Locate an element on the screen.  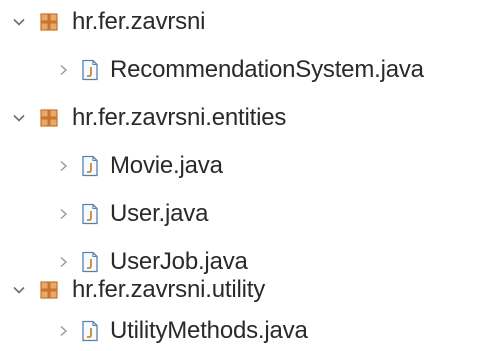
file-name: User.java is located at coordinates (159, 213).